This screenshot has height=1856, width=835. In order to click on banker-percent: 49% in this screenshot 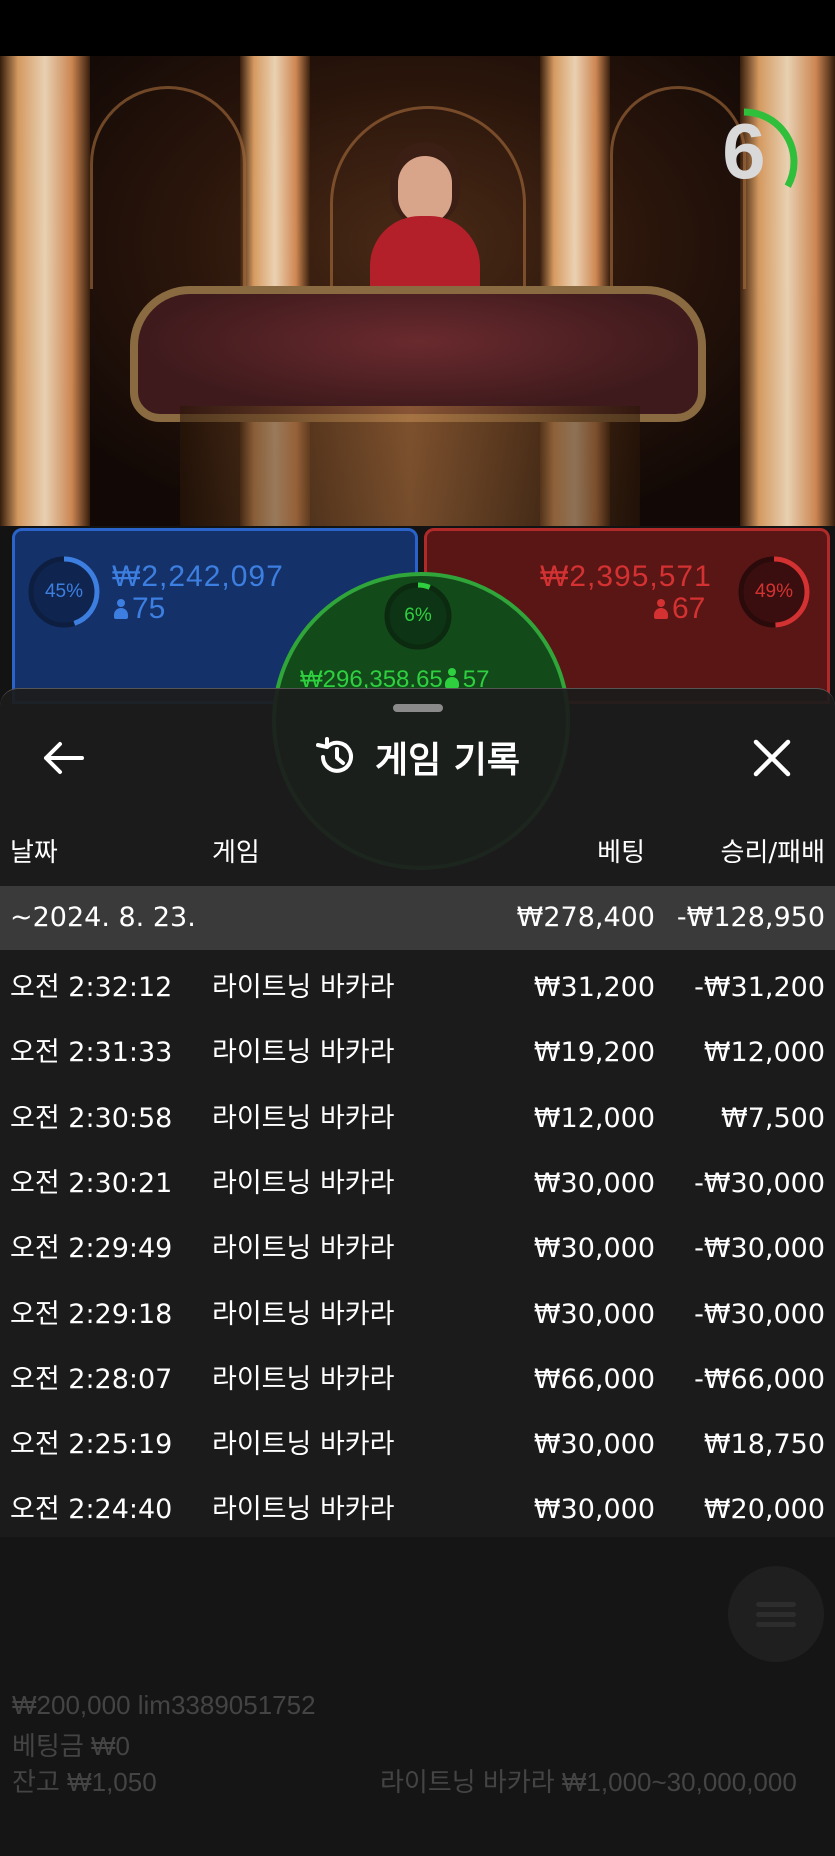, I will do `click(774, 591)`.